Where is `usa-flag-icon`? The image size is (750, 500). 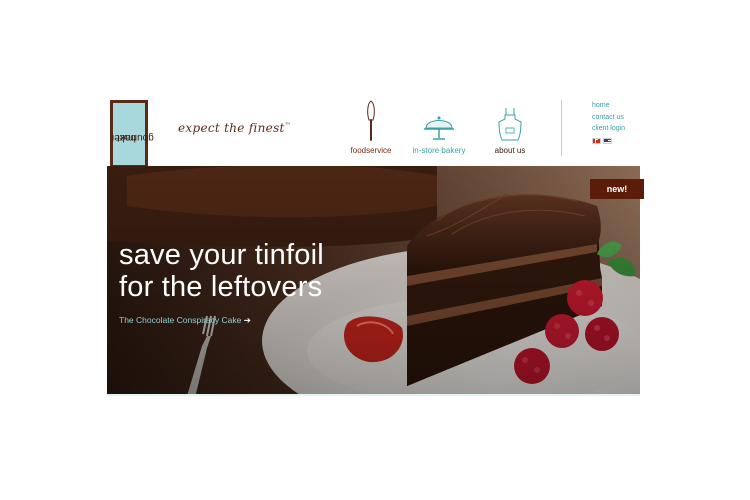 usa-flag-icon is located at coordinates (607, 140).